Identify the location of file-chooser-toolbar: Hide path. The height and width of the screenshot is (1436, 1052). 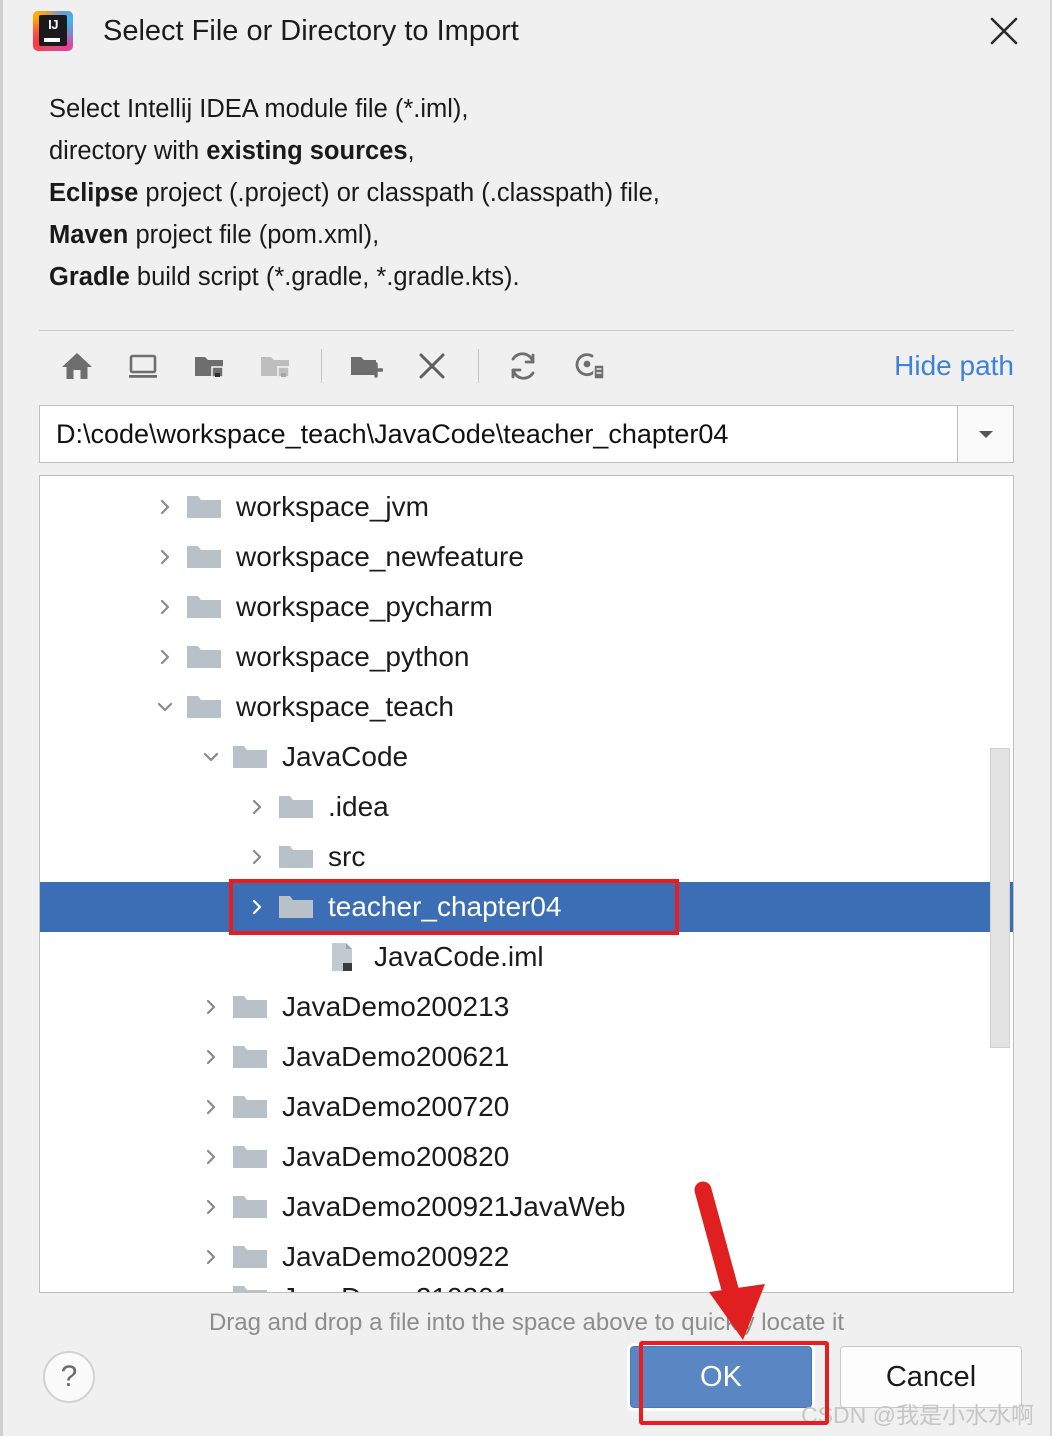
(526, 366).